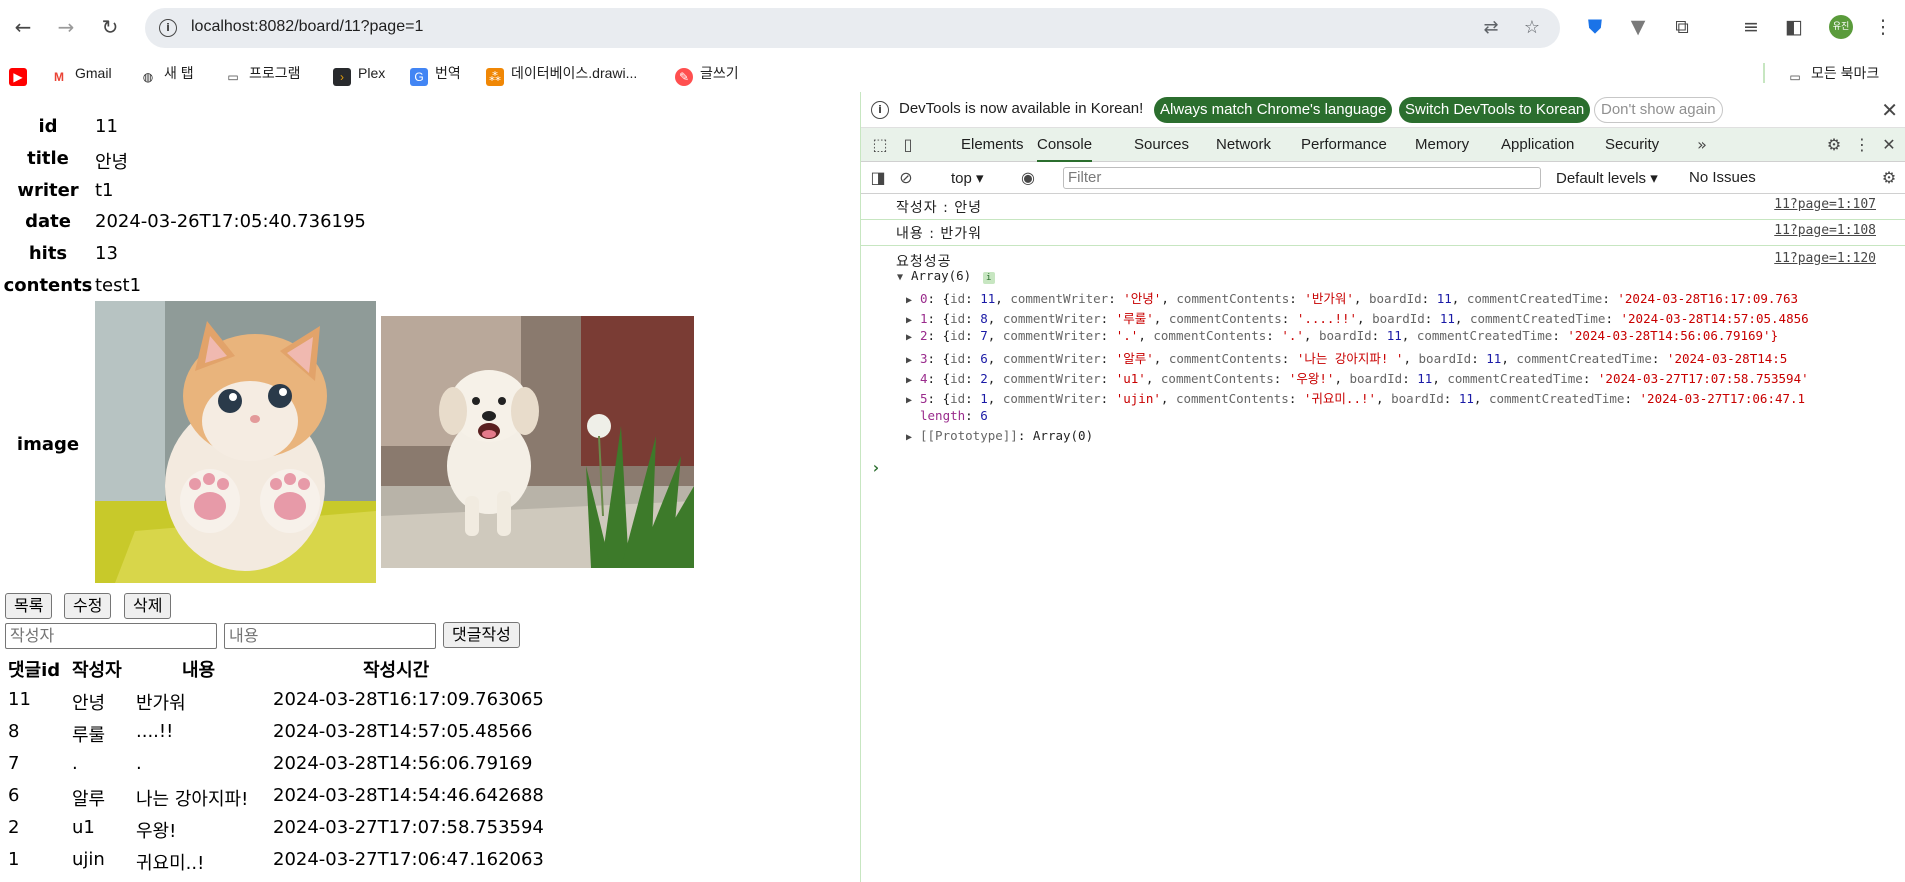 The height and width of the screenshot is (882, 1905). What do you see at coordinates (139, 763) in the screenshot?
I see `comment-contents: .` at bounding box center [139, 763].